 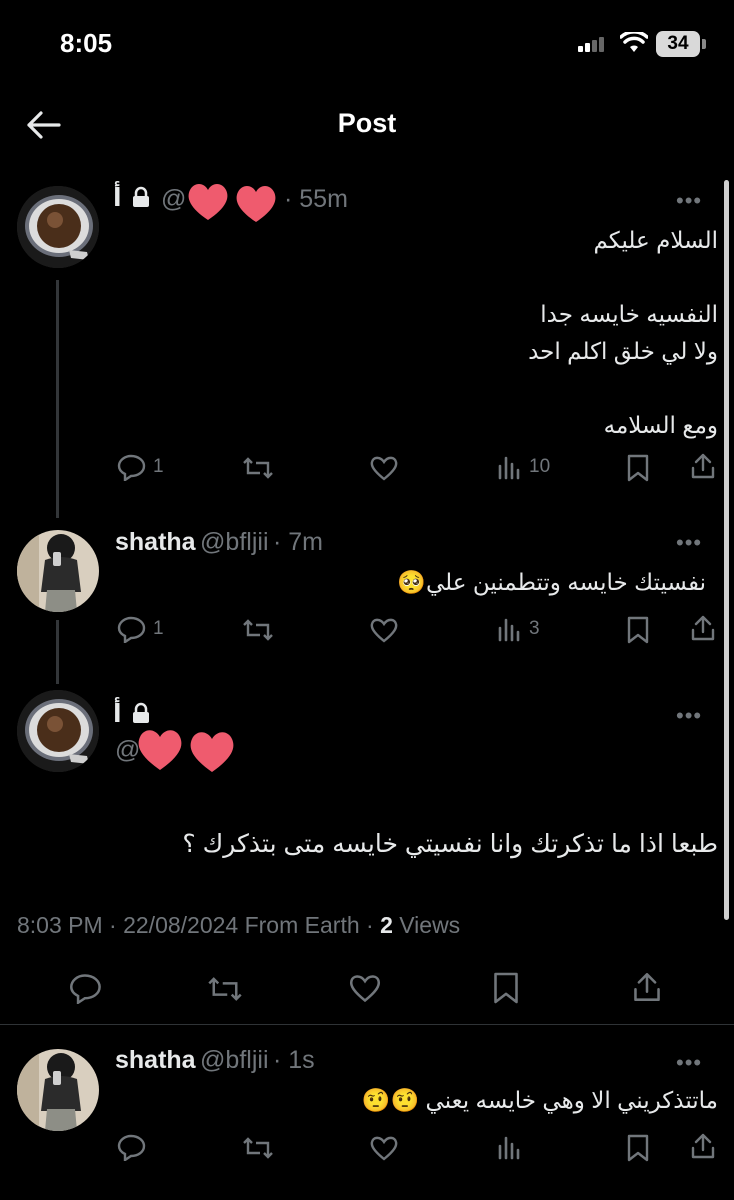 What do you see at coordinates (704, 44) in the screenshot?
I see `battery-cap-icon` at bounding box center [704, 44].